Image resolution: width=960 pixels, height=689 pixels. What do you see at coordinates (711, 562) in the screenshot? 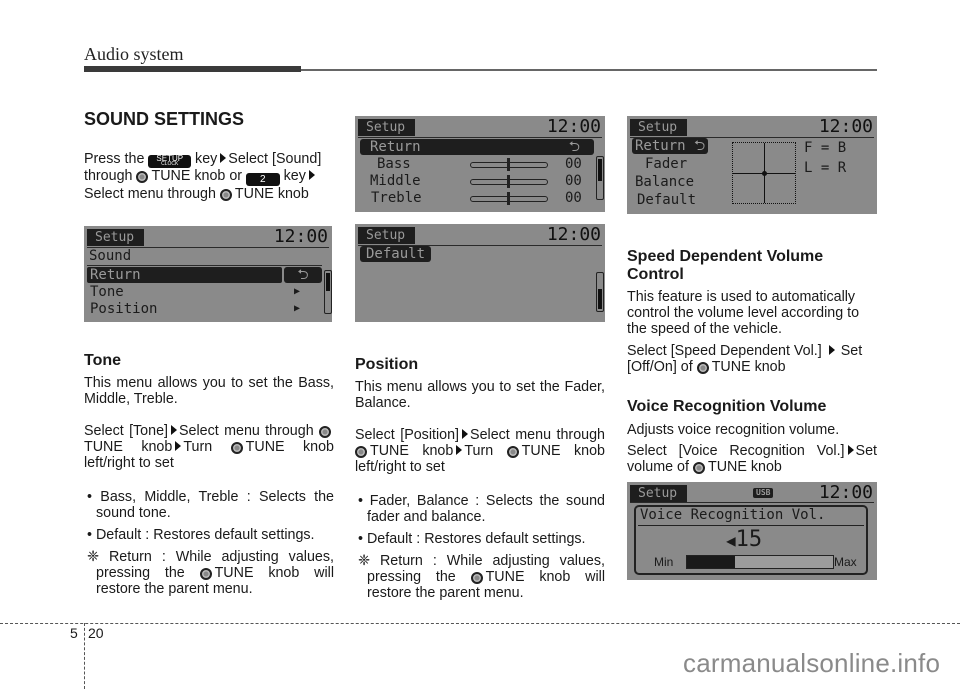
I see `volume-bar-fill` at bounding box center [711, 562].